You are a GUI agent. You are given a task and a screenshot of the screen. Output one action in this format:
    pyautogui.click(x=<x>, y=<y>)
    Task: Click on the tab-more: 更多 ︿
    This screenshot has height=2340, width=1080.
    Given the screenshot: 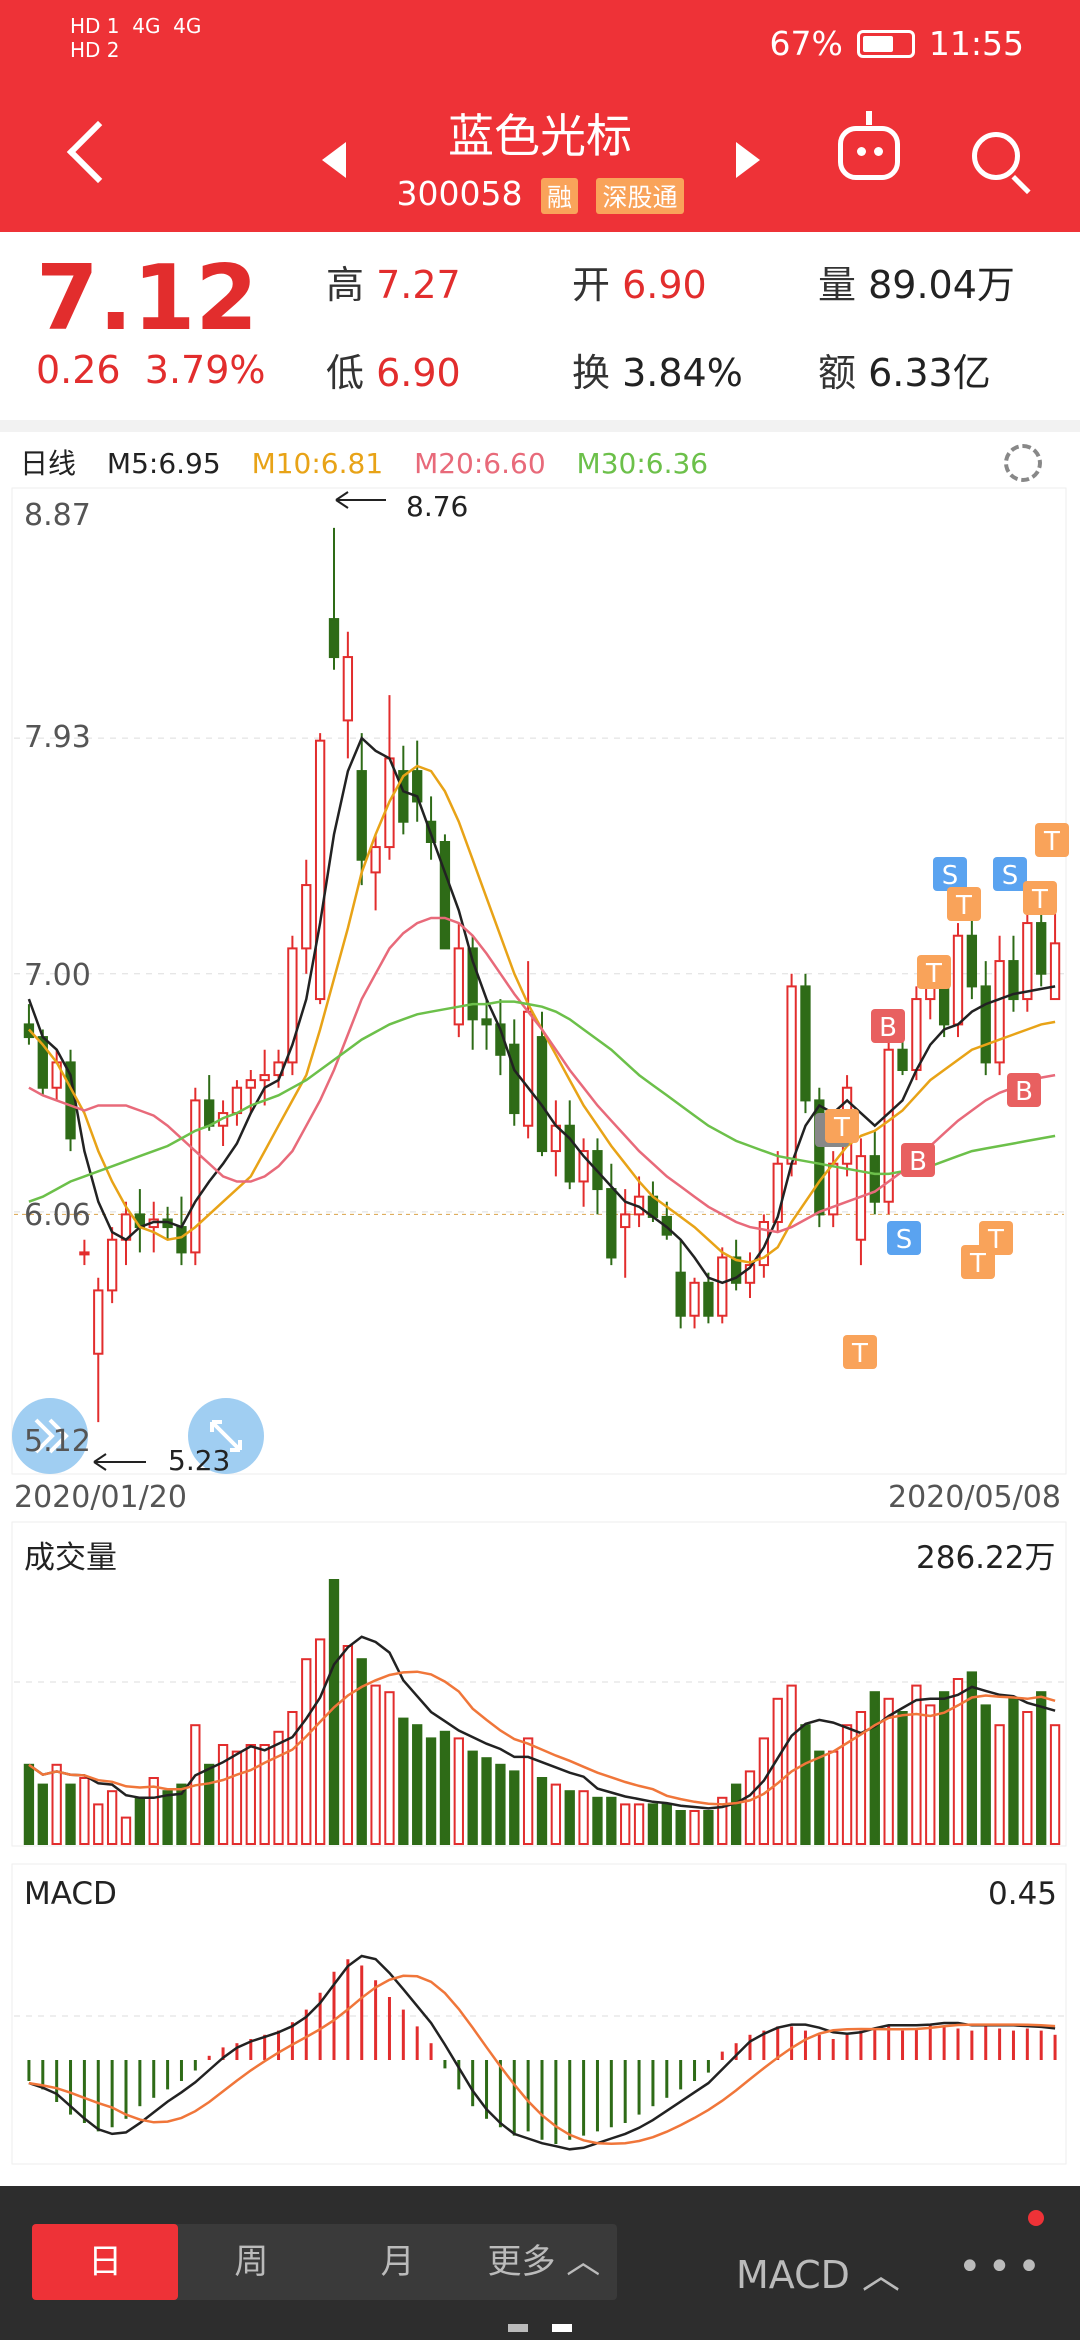 What is the action you would take?
    pyautogui.click(x=544, y=2262)
    